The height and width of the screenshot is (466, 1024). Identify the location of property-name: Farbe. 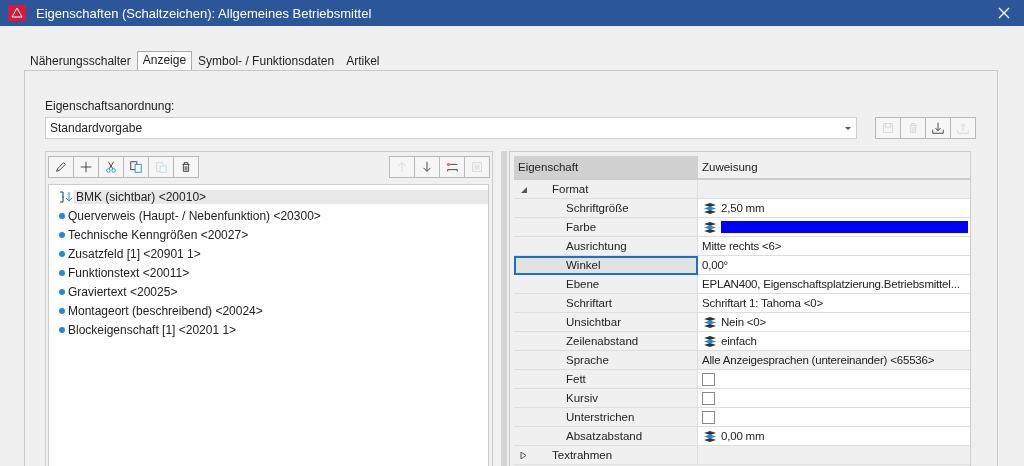
(606, 227).